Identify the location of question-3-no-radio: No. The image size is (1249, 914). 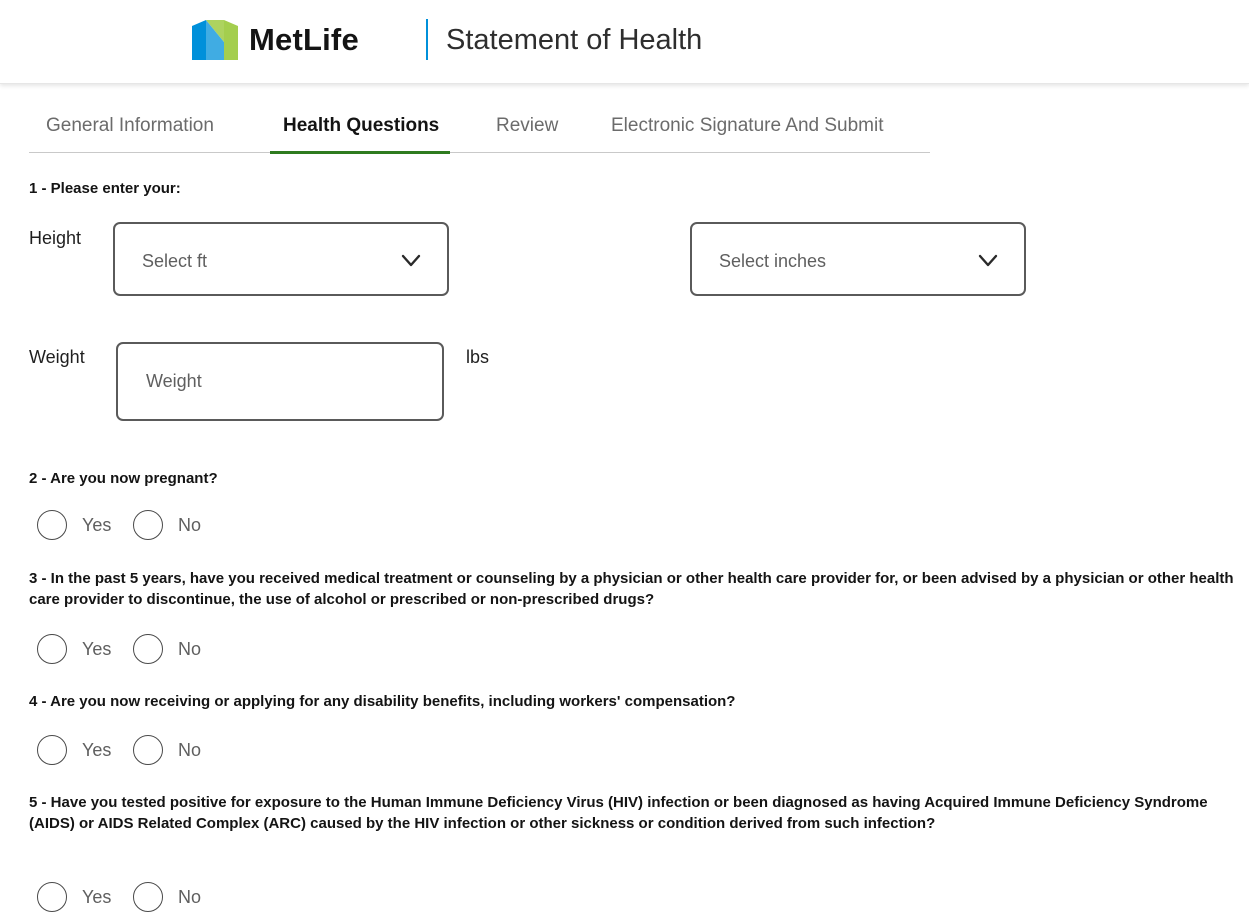
(167, 649).